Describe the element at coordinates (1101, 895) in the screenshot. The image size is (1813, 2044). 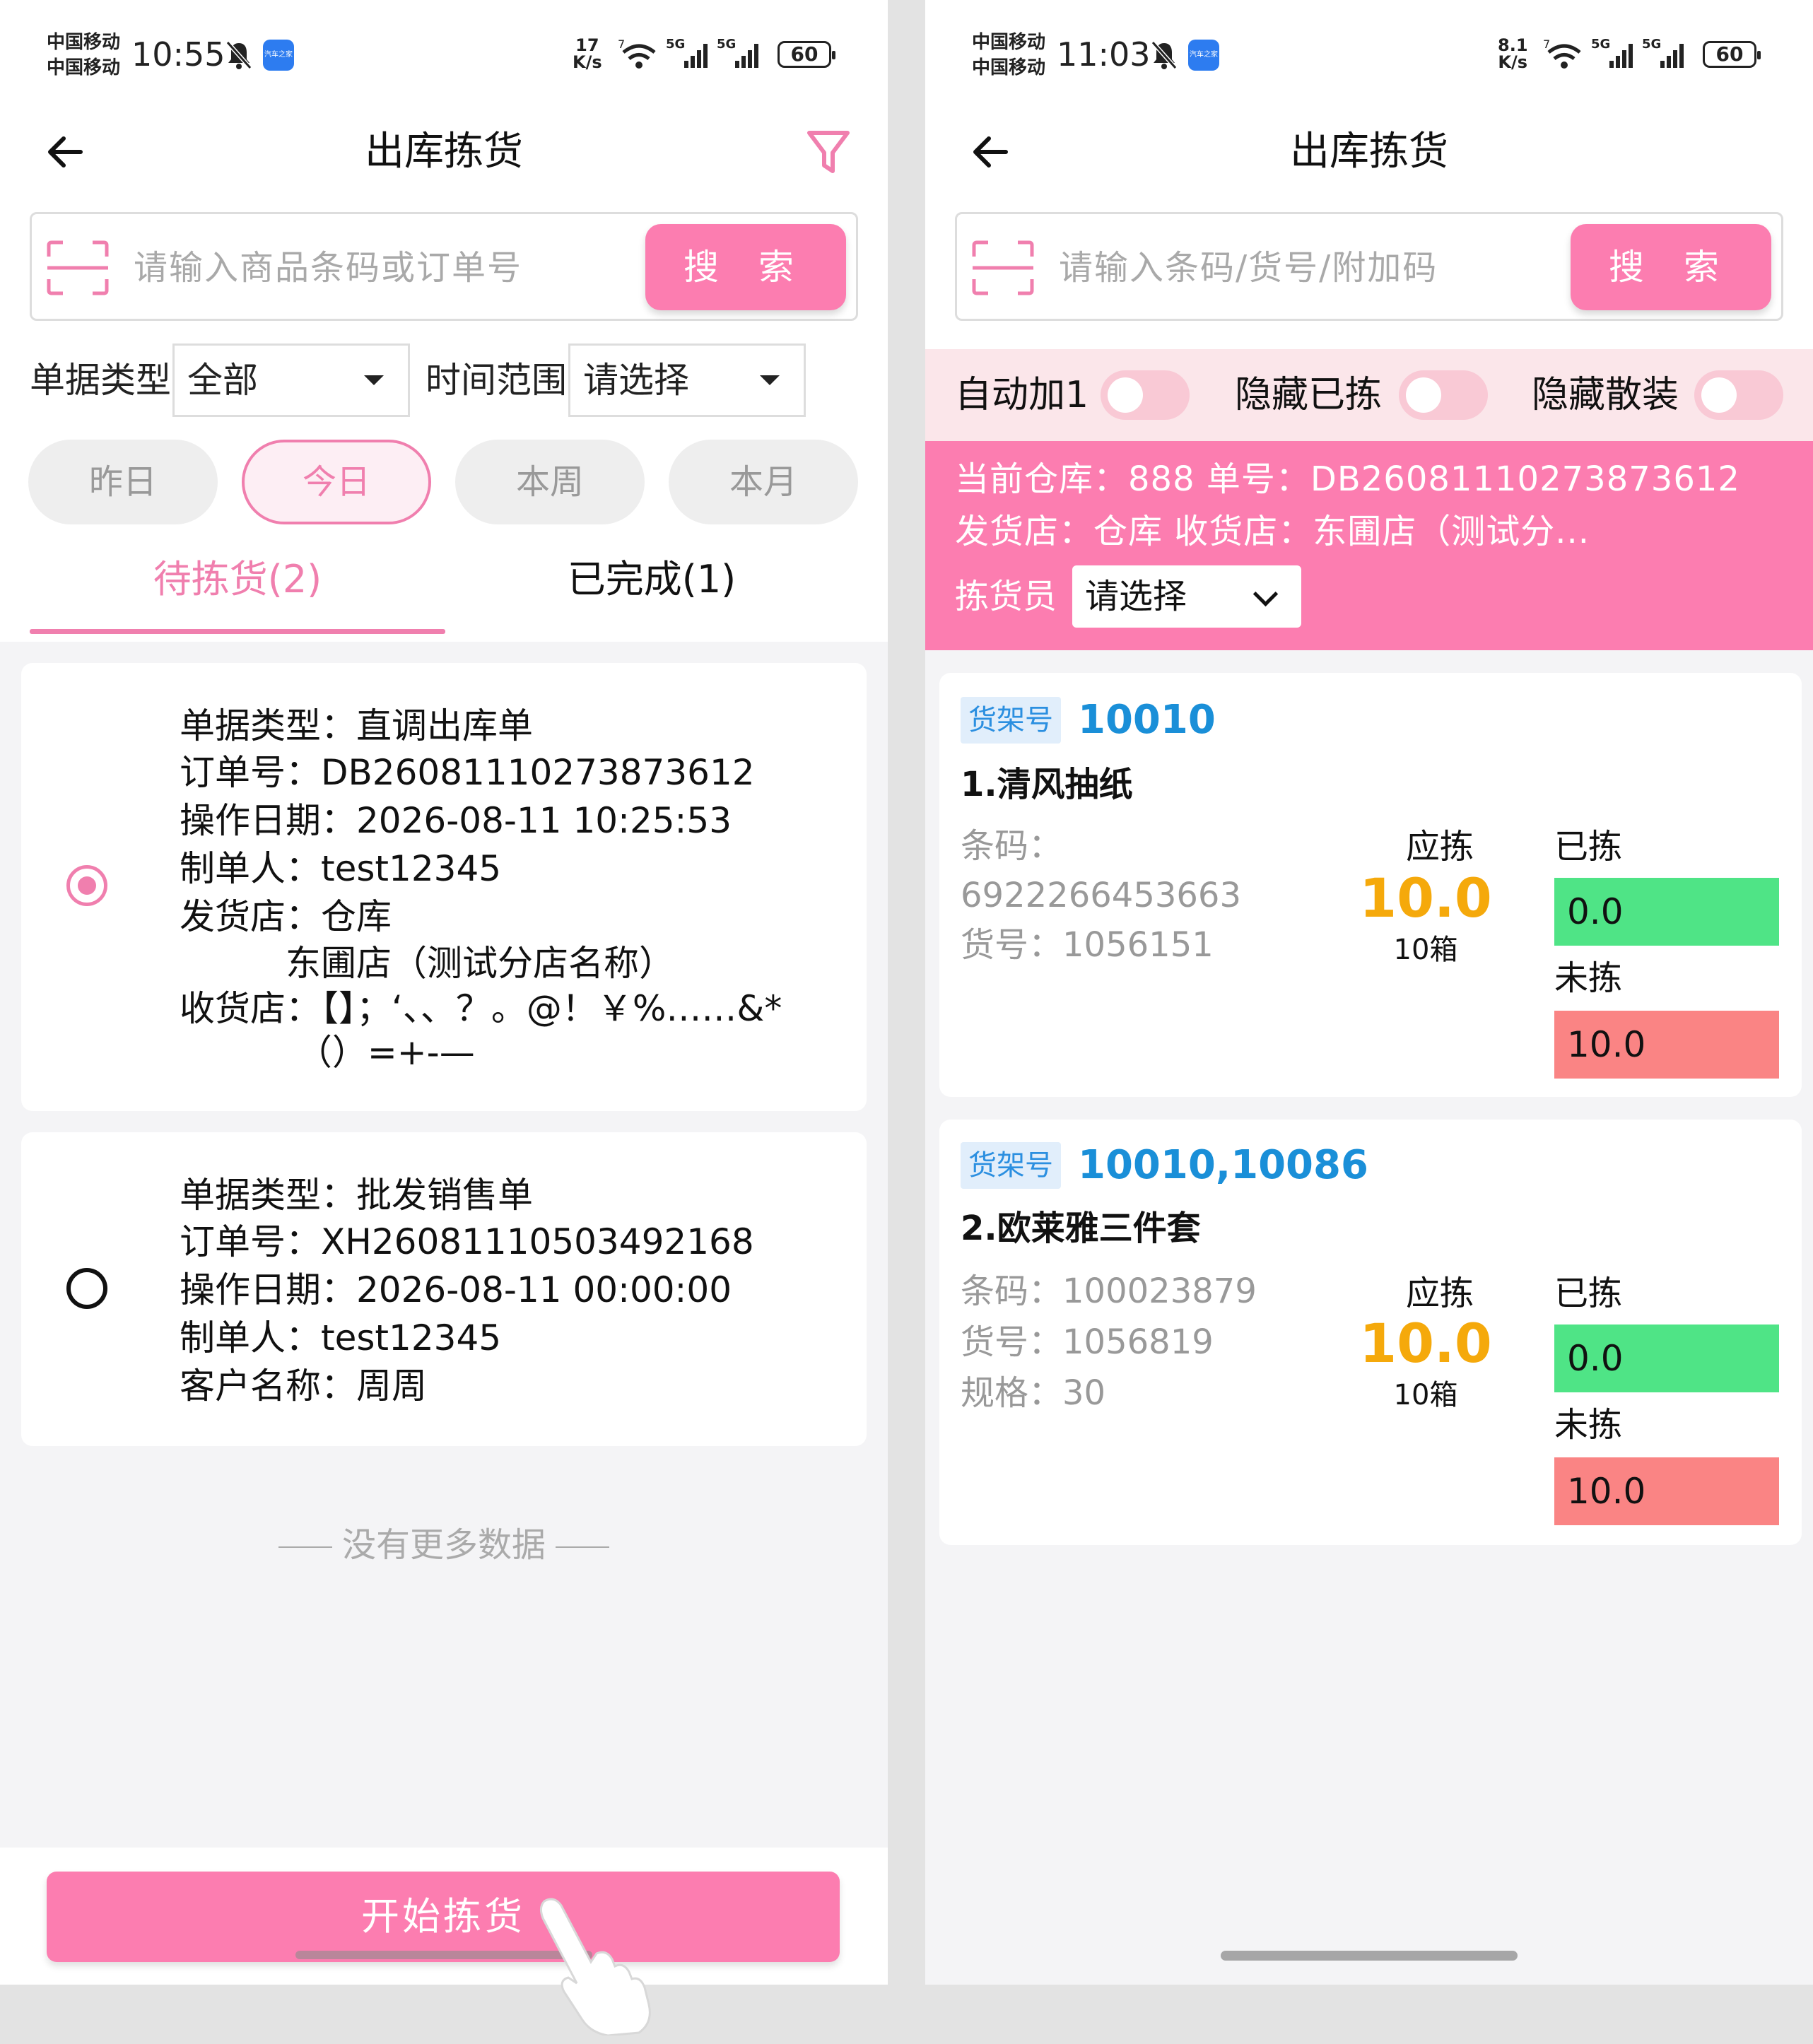
I see `barcode-value: 6922266453663` at that location.